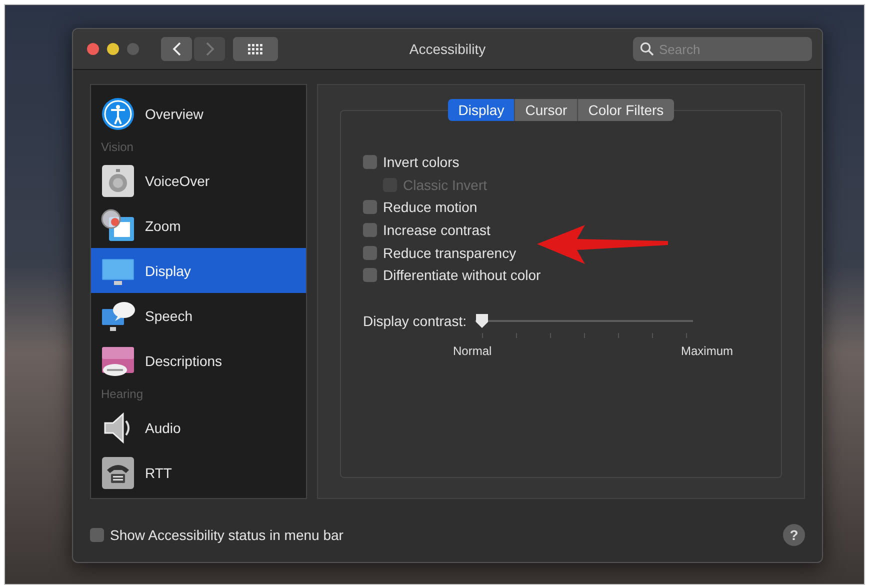 Image resolution: width=869 pixels, height=585 pixels. Describe the element at coordinates (447, 49) in the screenshot. I see `window-title: Accessibility` at that location.